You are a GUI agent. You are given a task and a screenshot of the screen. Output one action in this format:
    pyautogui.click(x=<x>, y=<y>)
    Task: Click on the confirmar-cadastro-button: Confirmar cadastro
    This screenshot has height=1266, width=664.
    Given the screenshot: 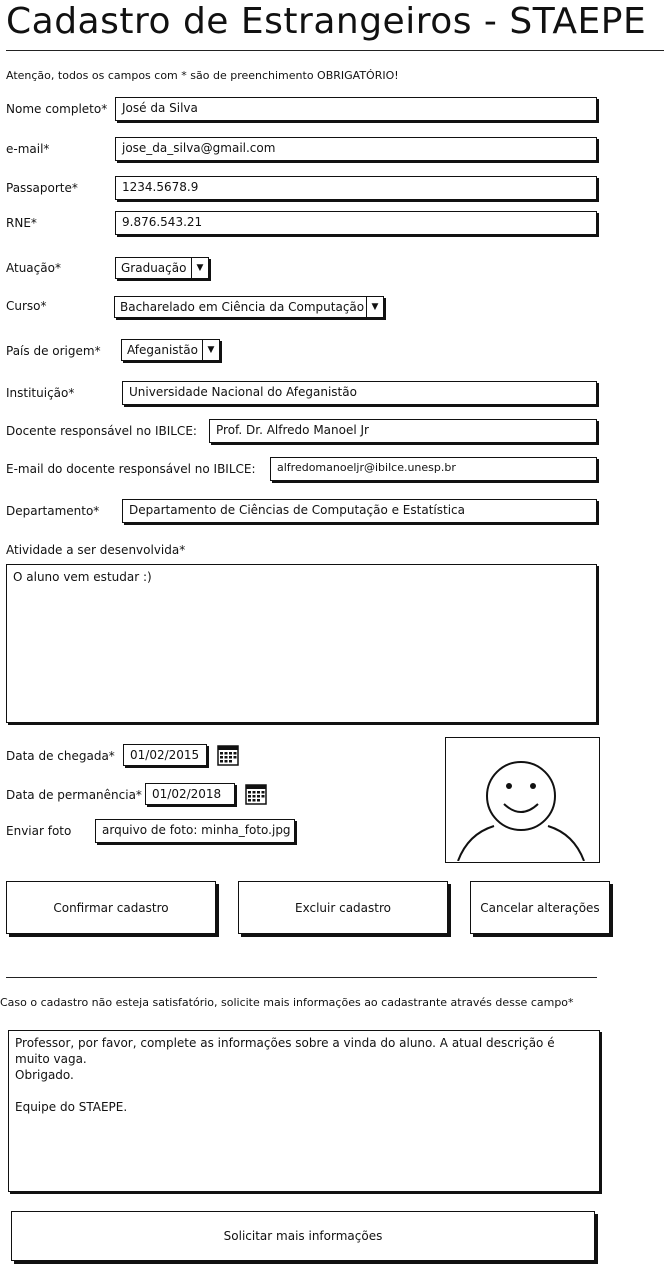 What is the action you would take?
    pyautogui.click(x=111, y=907)
    